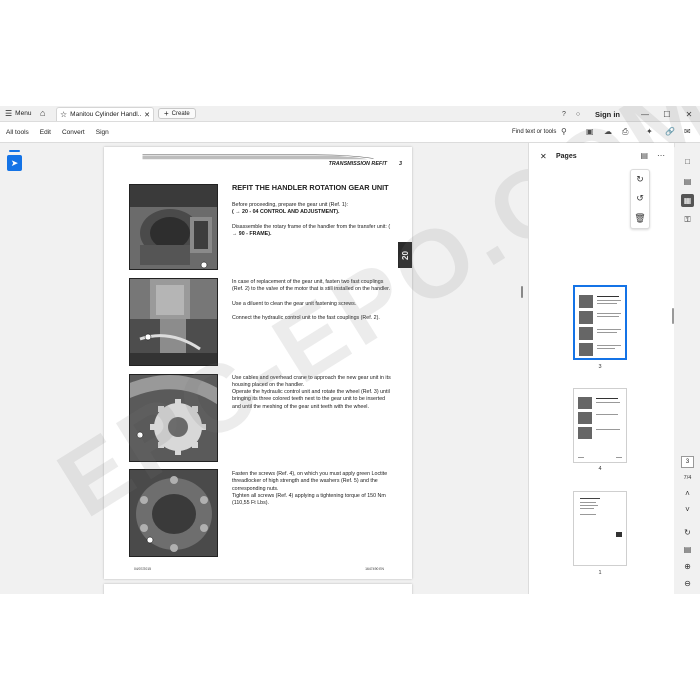 The width and height of the screenshot is (700, 700). What do you see at coordinates (687, 131) in the screenshot?
I see `mail-icon: ✉` at bounding box center [687, 131].